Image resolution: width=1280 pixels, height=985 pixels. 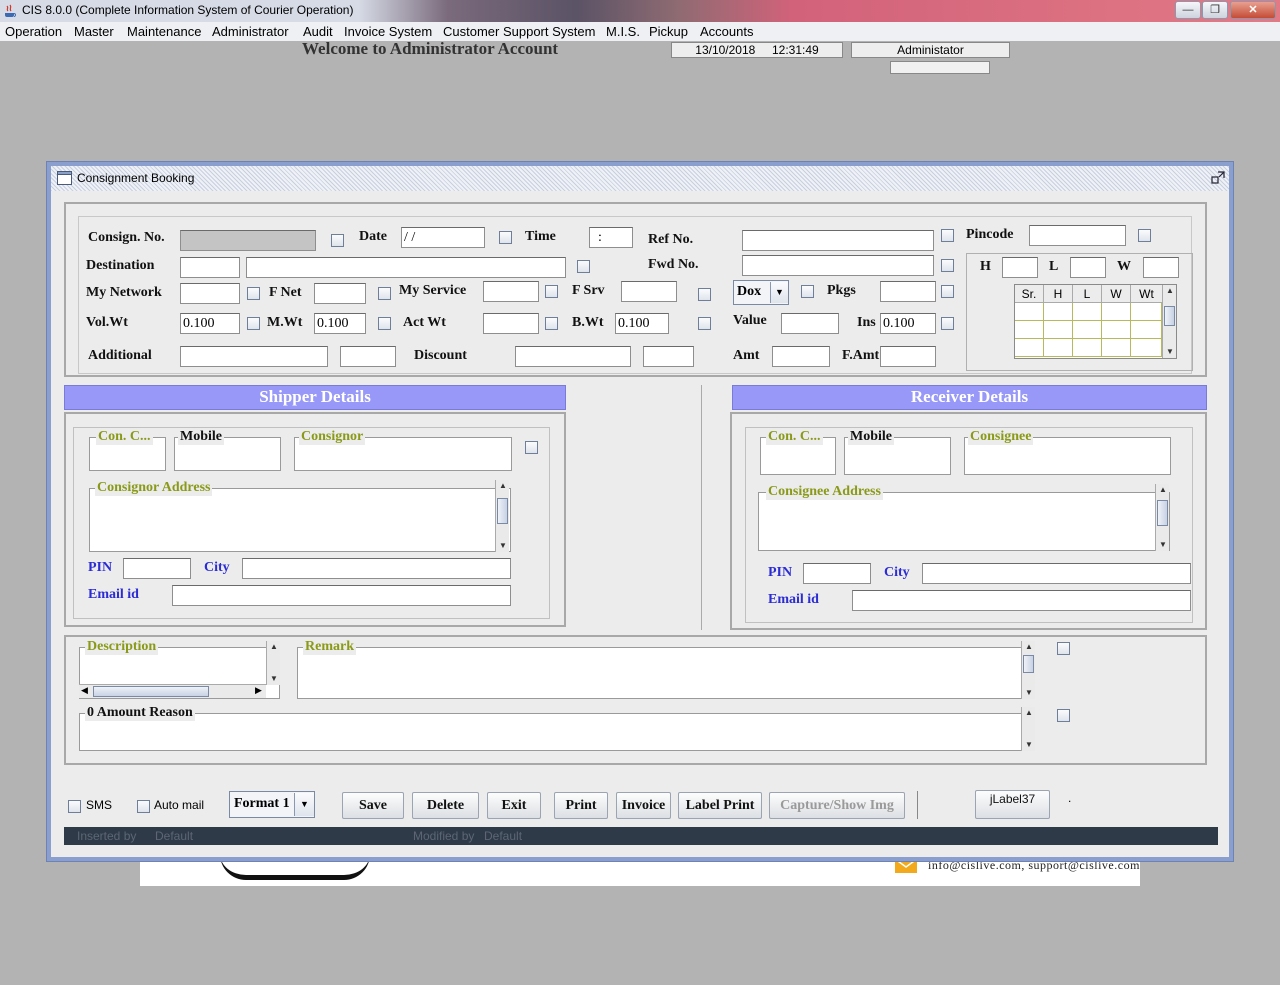 I want to click on dox-combo: Dox ▼, so click(x=761, y=292).